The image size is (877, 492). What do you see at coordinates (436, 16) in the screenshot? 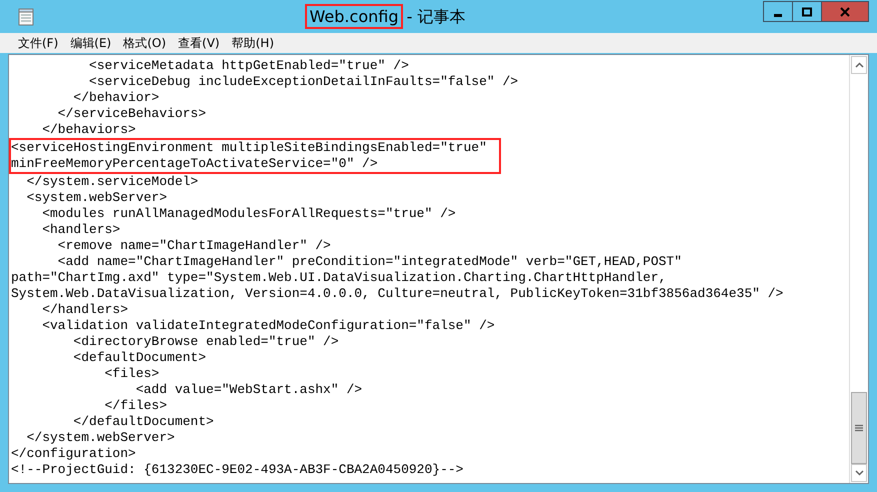
I see `app-name: - 记事本` at bounding box center [436, 16].